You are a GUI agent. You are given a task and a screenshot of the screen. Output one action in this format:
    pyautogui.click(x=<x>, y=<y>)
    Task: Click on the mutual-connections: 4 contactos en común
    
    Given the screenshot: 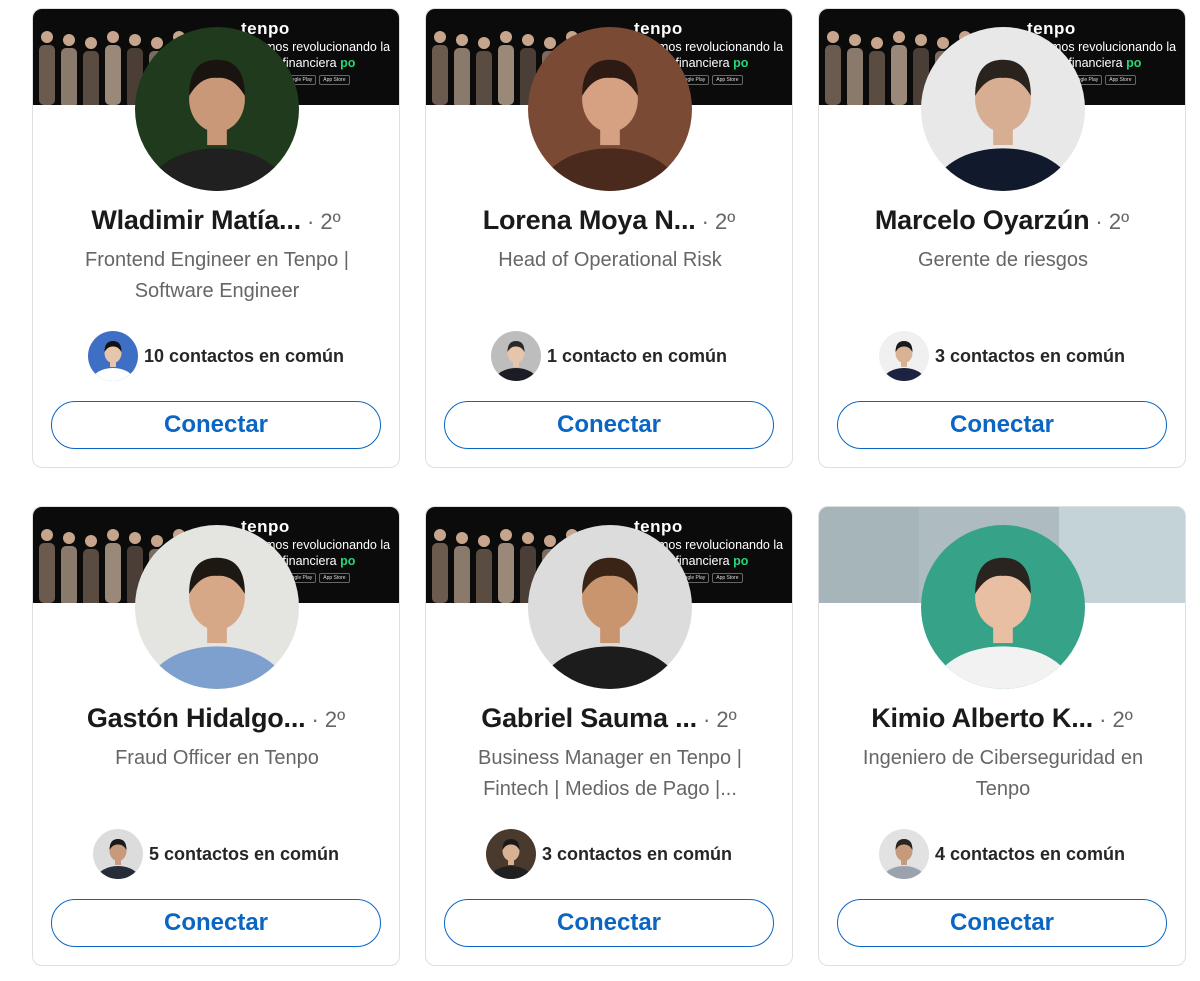 What is the action you would take?
    pyautogui.click(x=1002, y=854)
    